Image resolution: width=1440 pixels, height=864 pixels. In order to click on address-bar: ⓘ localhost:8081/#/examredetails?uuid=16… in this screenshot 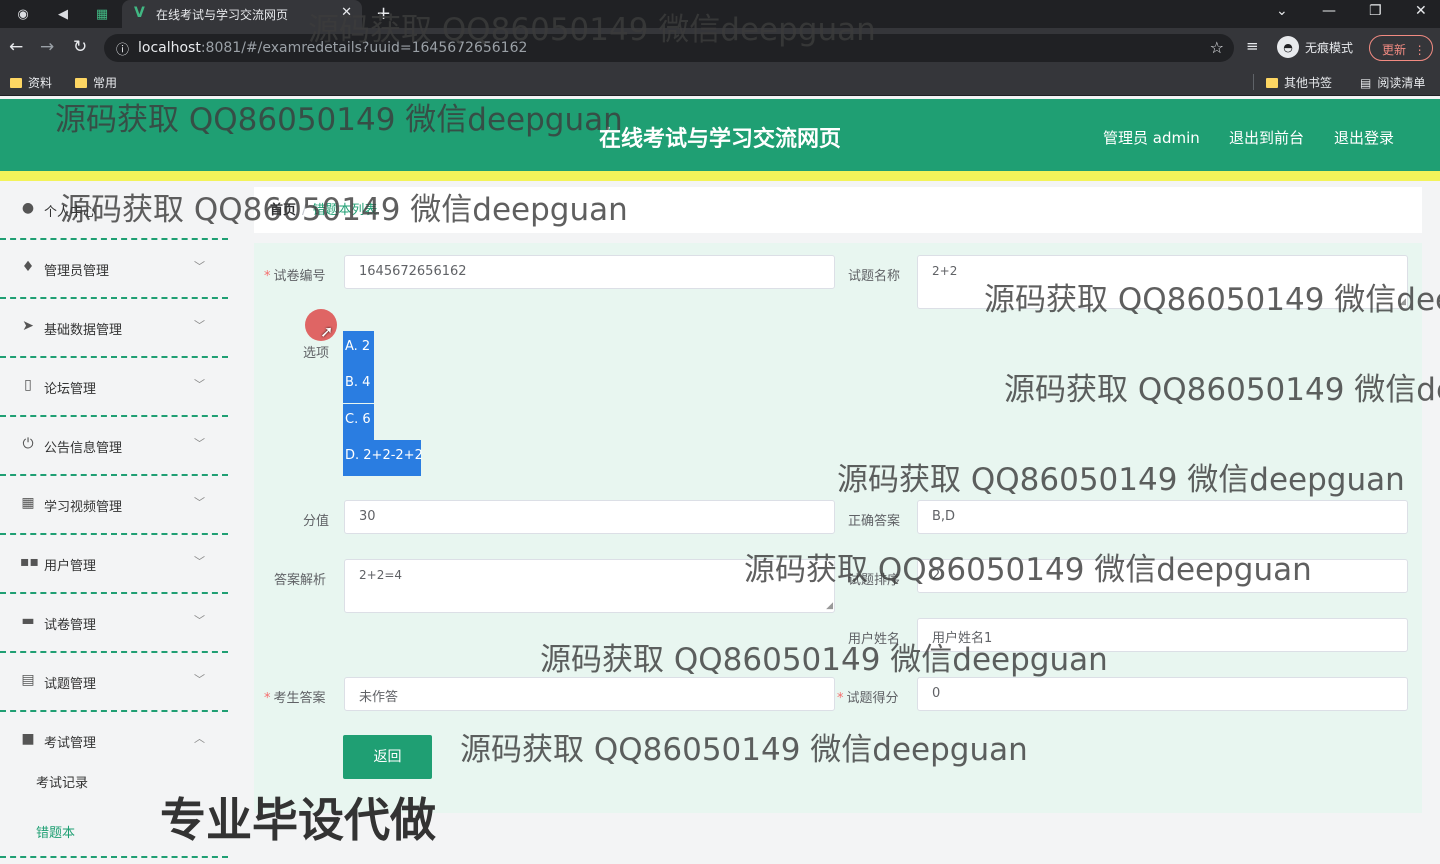, I will do `click(669, 48)`.